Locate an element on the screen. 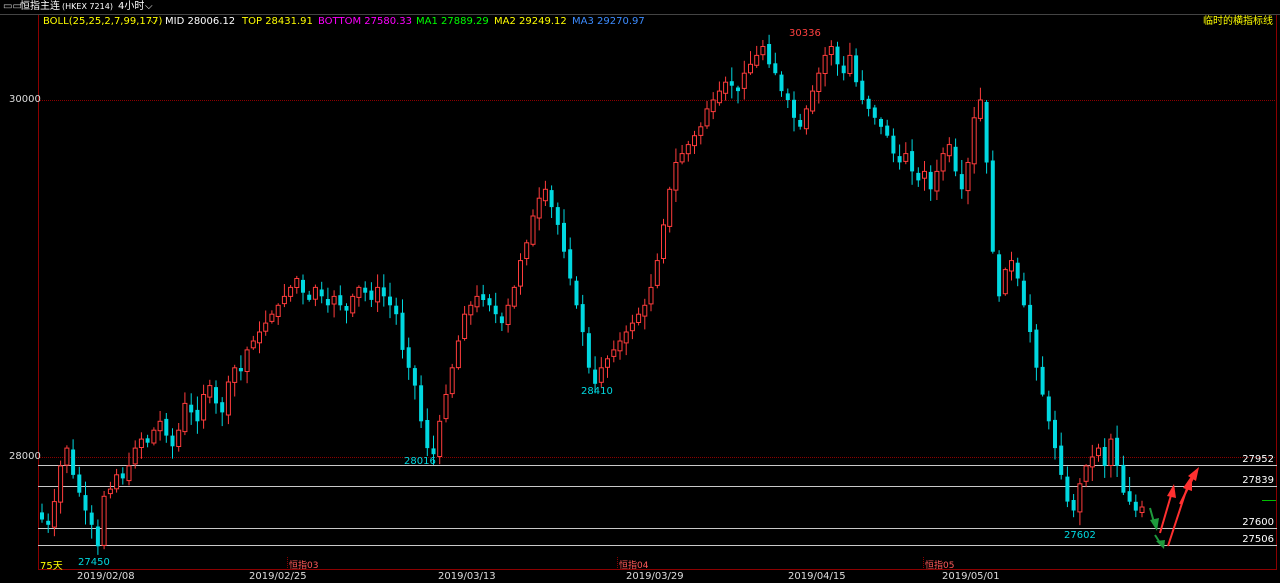  date-label-0415: 2019/04/15 is located at coordinates (817, 576).